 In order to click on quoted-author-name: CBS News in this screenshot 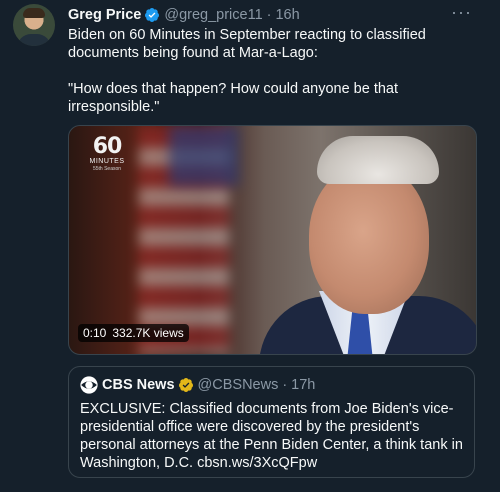, I will do `click(138, 385)`.